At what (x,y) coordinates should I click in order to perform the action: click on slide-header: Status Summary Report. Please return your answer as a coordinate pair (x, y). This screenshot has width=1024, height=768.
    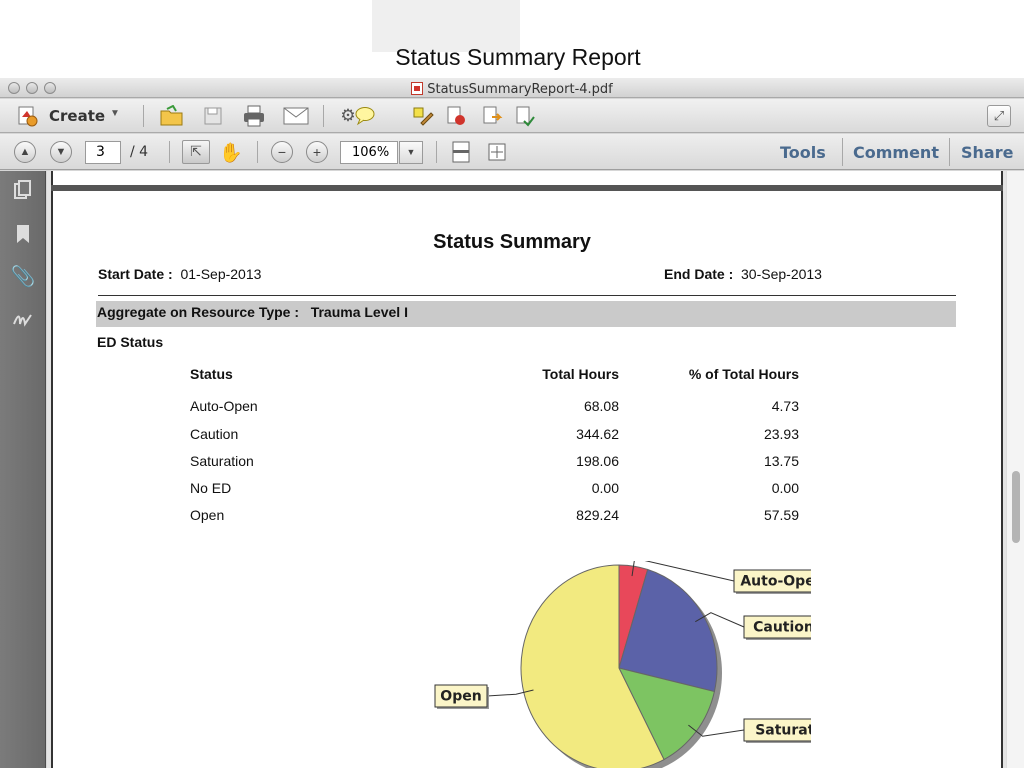
    Looking at the image, I should click on (512, 39).